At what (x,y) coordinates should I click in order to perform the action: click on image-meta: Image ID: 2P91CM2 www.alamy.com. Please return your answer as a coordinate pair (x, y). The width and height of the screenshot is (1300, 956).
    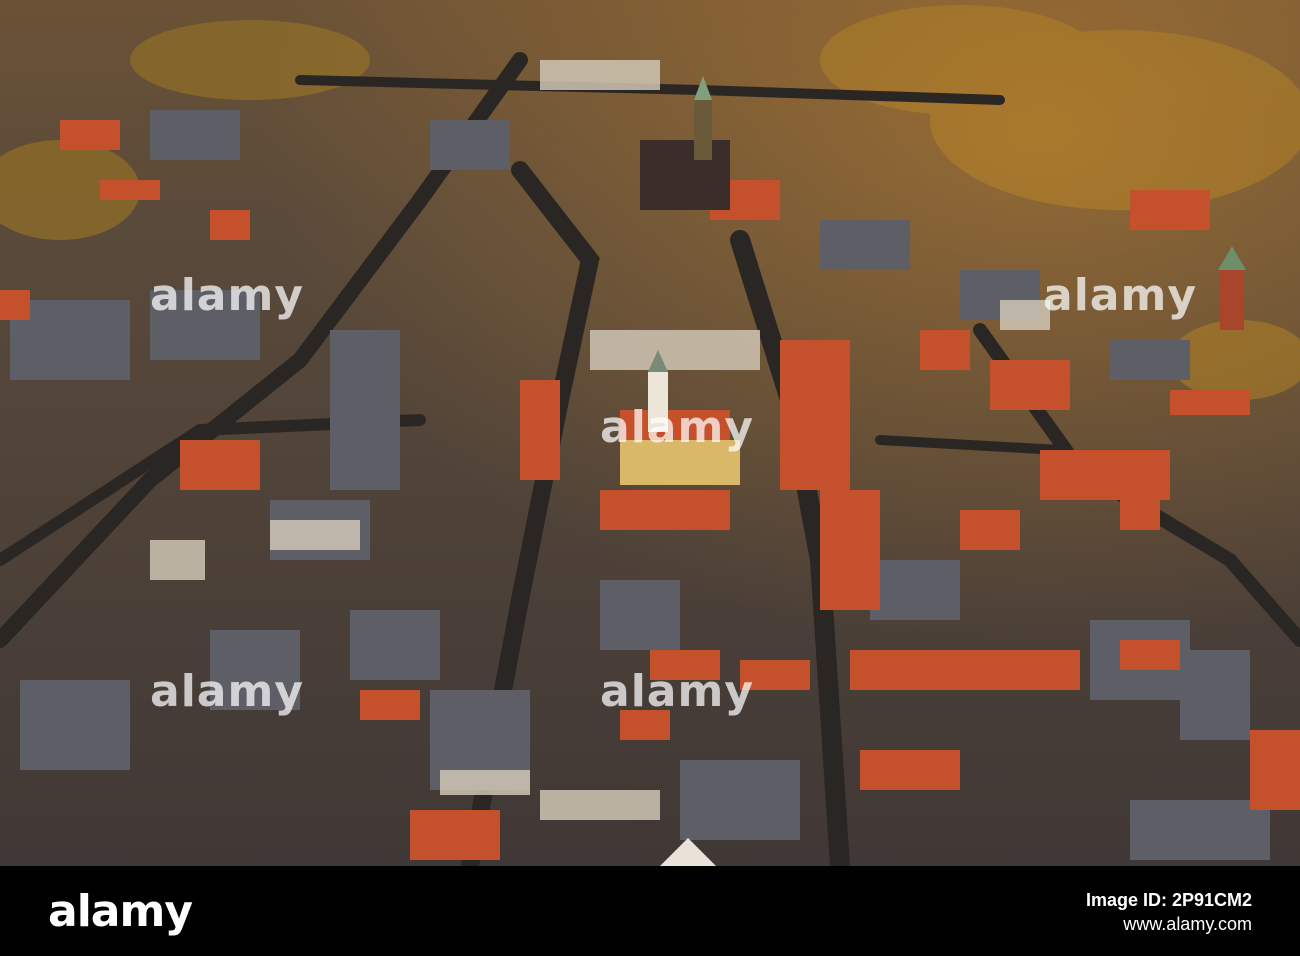
    Looking at the image, I should click on (1169, 912).